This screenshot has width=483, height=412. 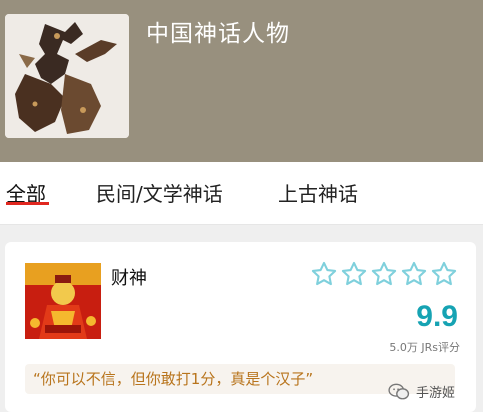 I want to click on tab-folk-literary-myths: 民间/文学神话, so click(x=159, y=192).